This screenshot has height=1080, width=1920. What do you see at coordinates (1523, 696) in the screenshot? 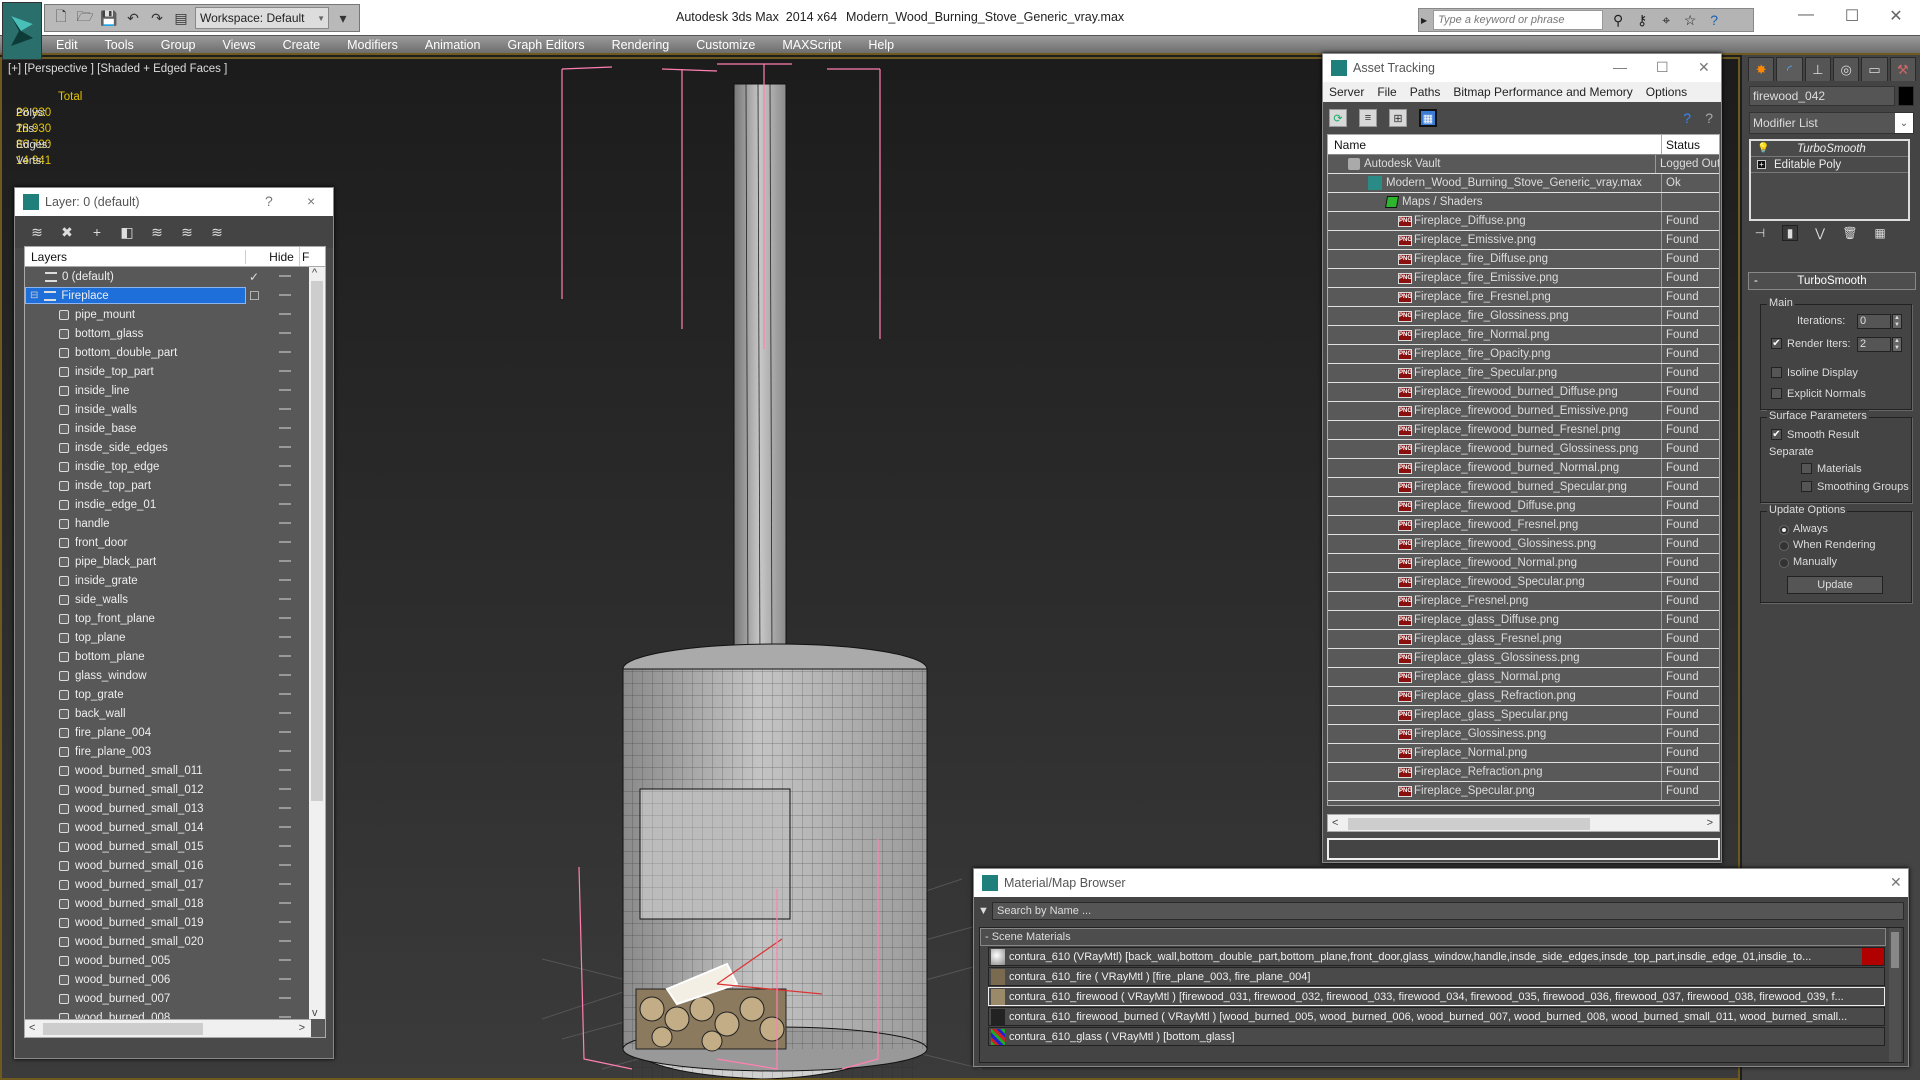
I see `asset-row-map: PNG Fireplace_glass_Refraction.png Found` at bounding box center [1523, 696].